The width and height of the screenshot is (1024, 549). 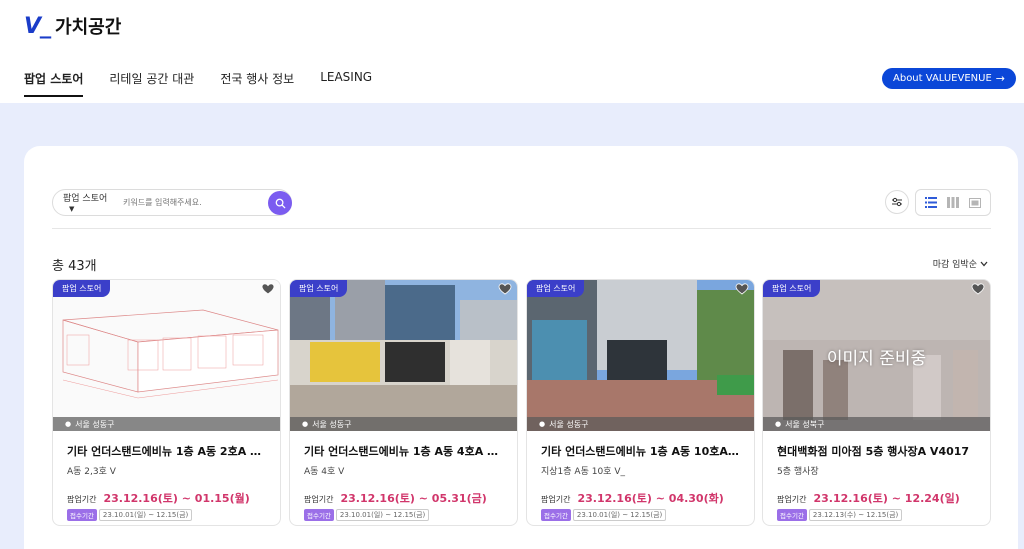 I want to click on map-view-icon, so click(x=975, y=203).